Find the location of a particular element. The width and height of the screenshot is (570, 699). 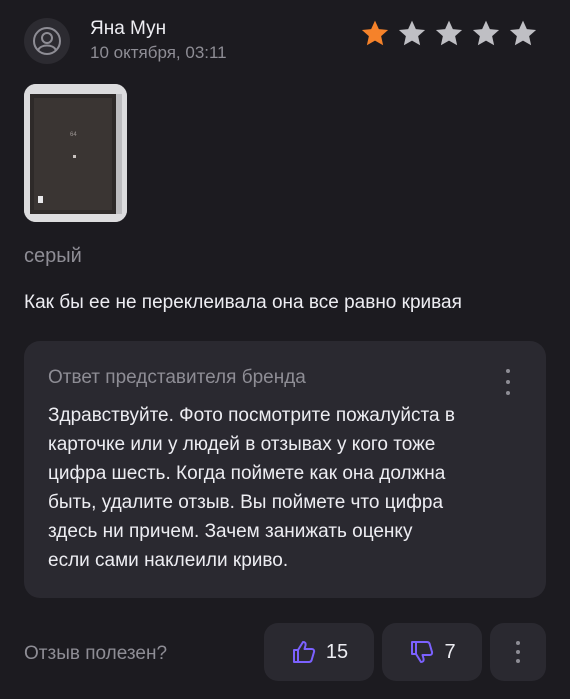

door-photo: 64 is located at coordinates (75, 153).